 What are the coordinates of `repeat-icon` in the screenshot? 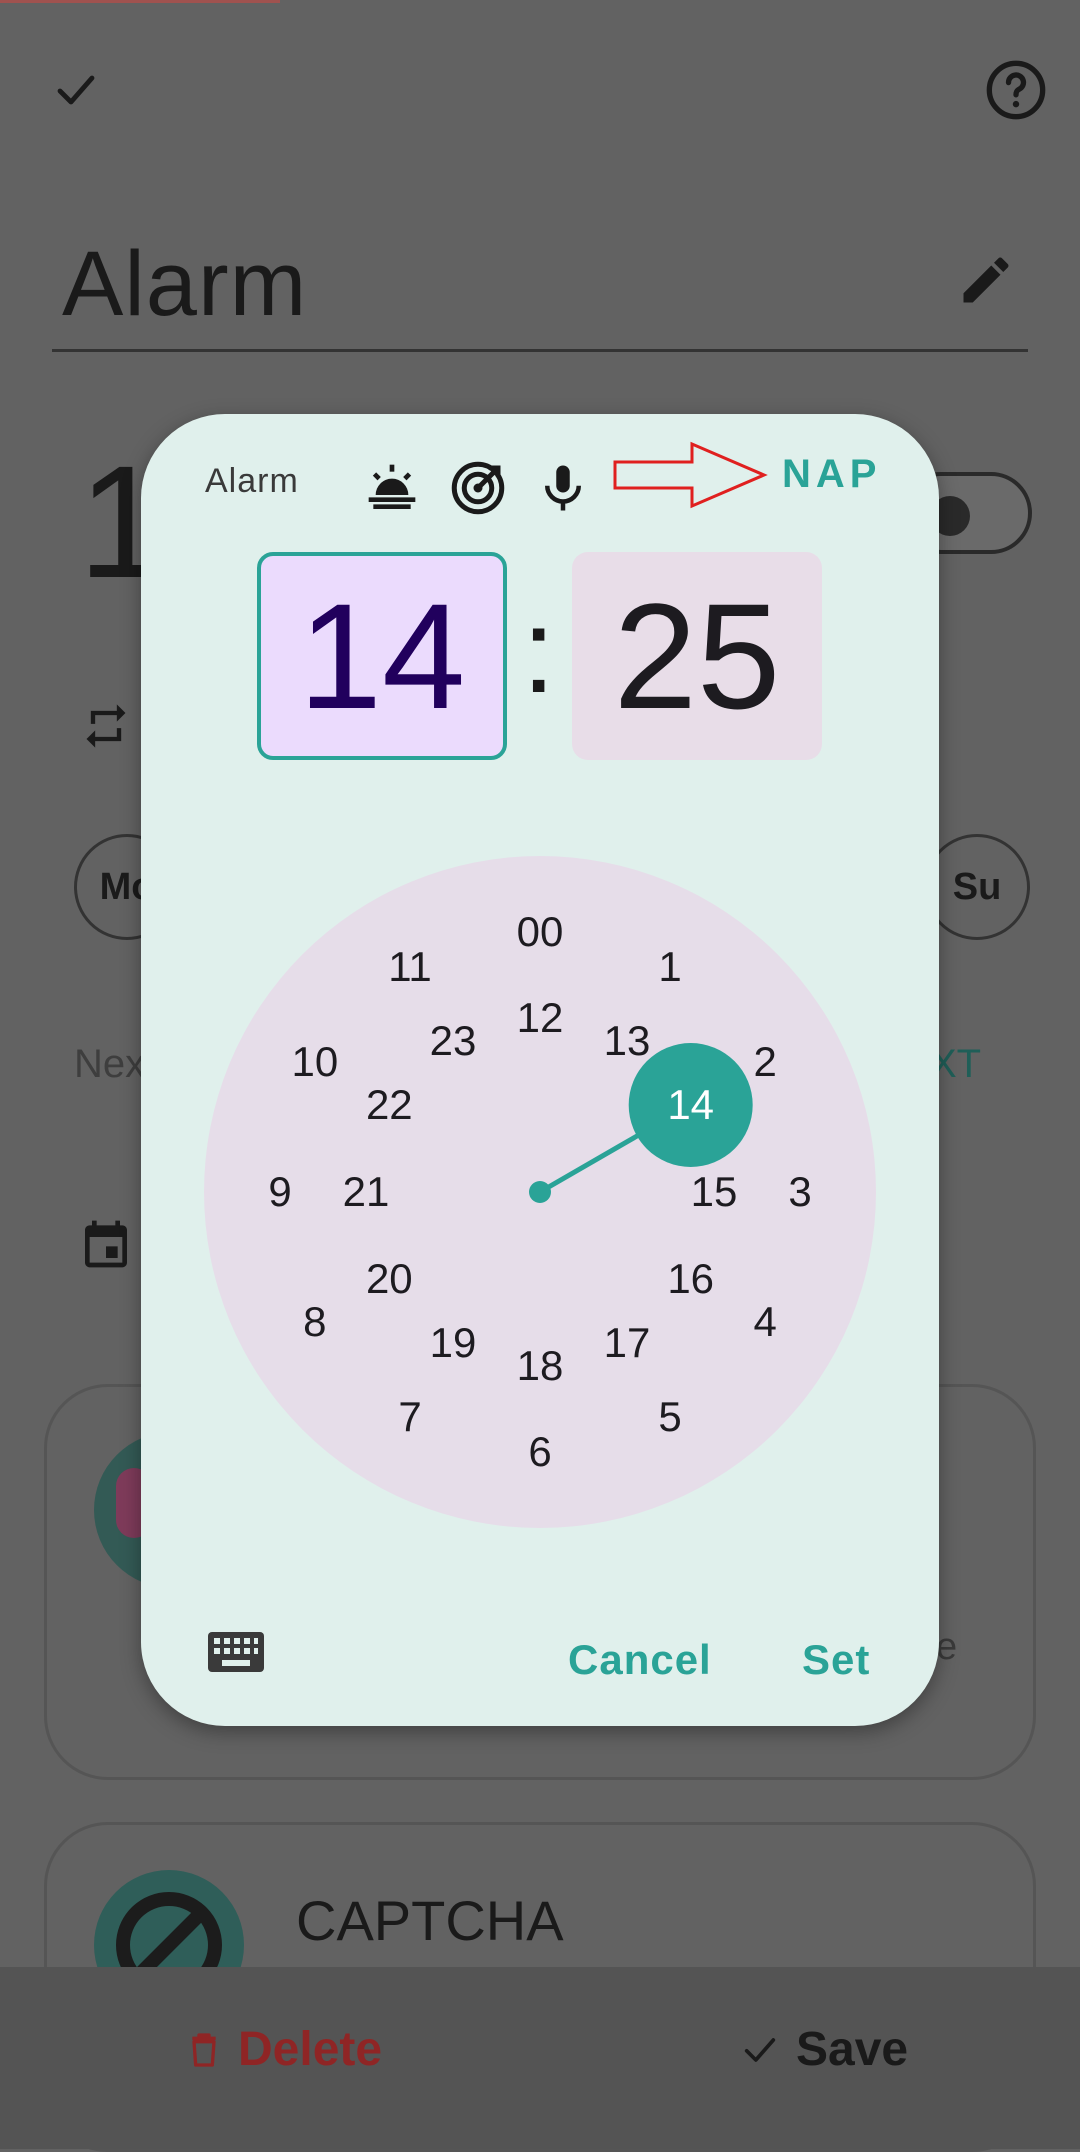 It's located at (106, 726).